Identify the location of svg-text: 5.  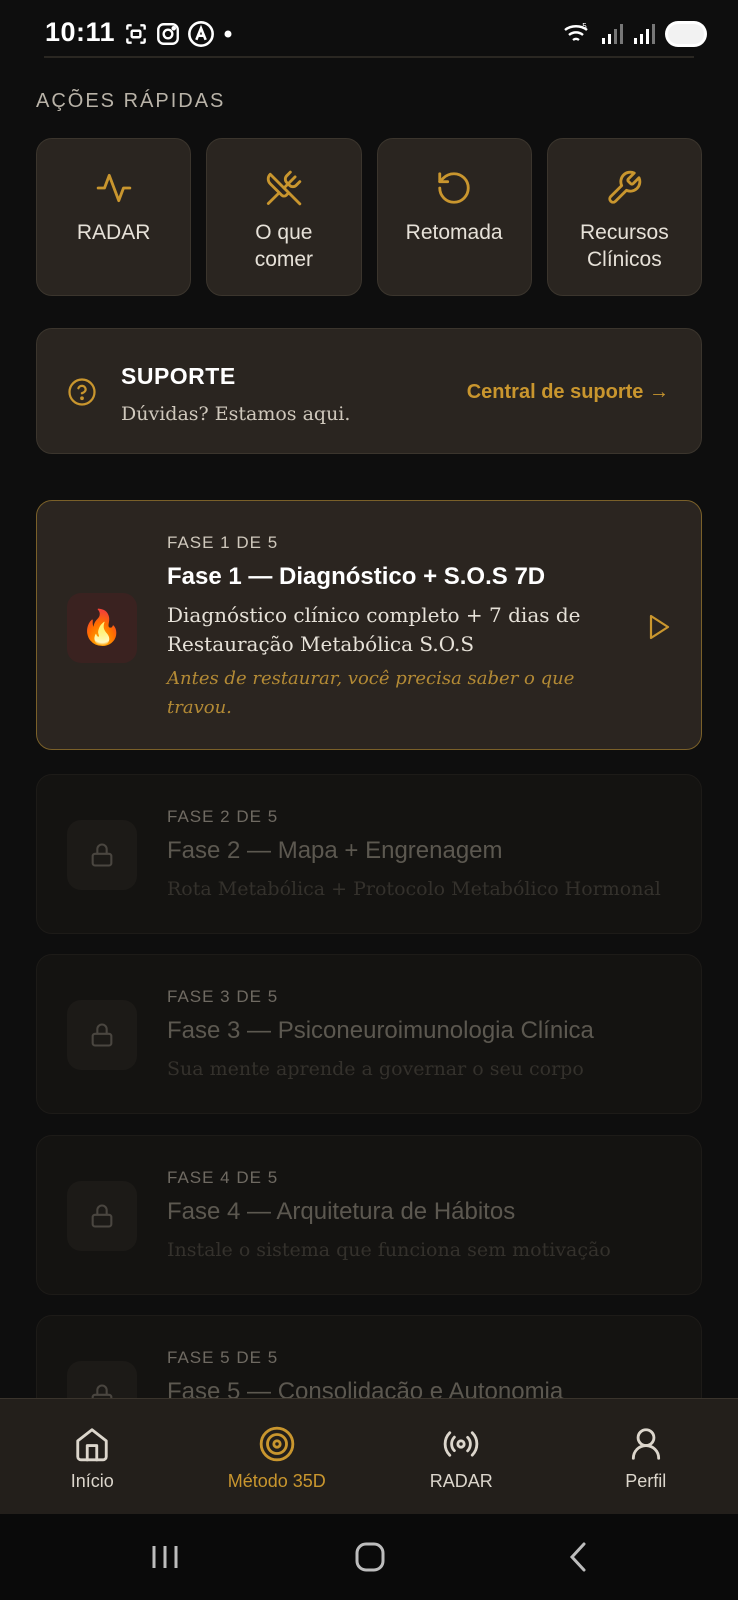
(584, 26).